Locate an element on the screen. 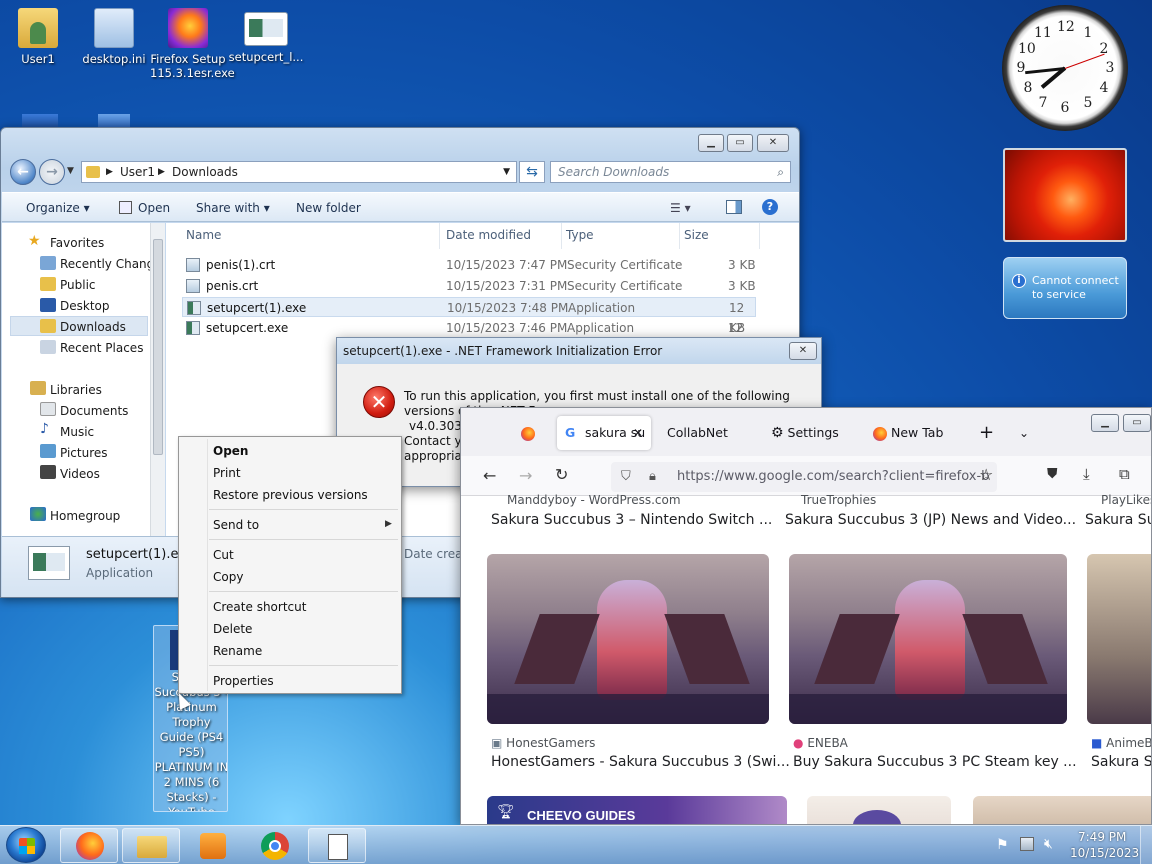 The width and height of the screenshot is (1152, 864). organize-button: Organize ▾ is located at coordinates (58, 208).